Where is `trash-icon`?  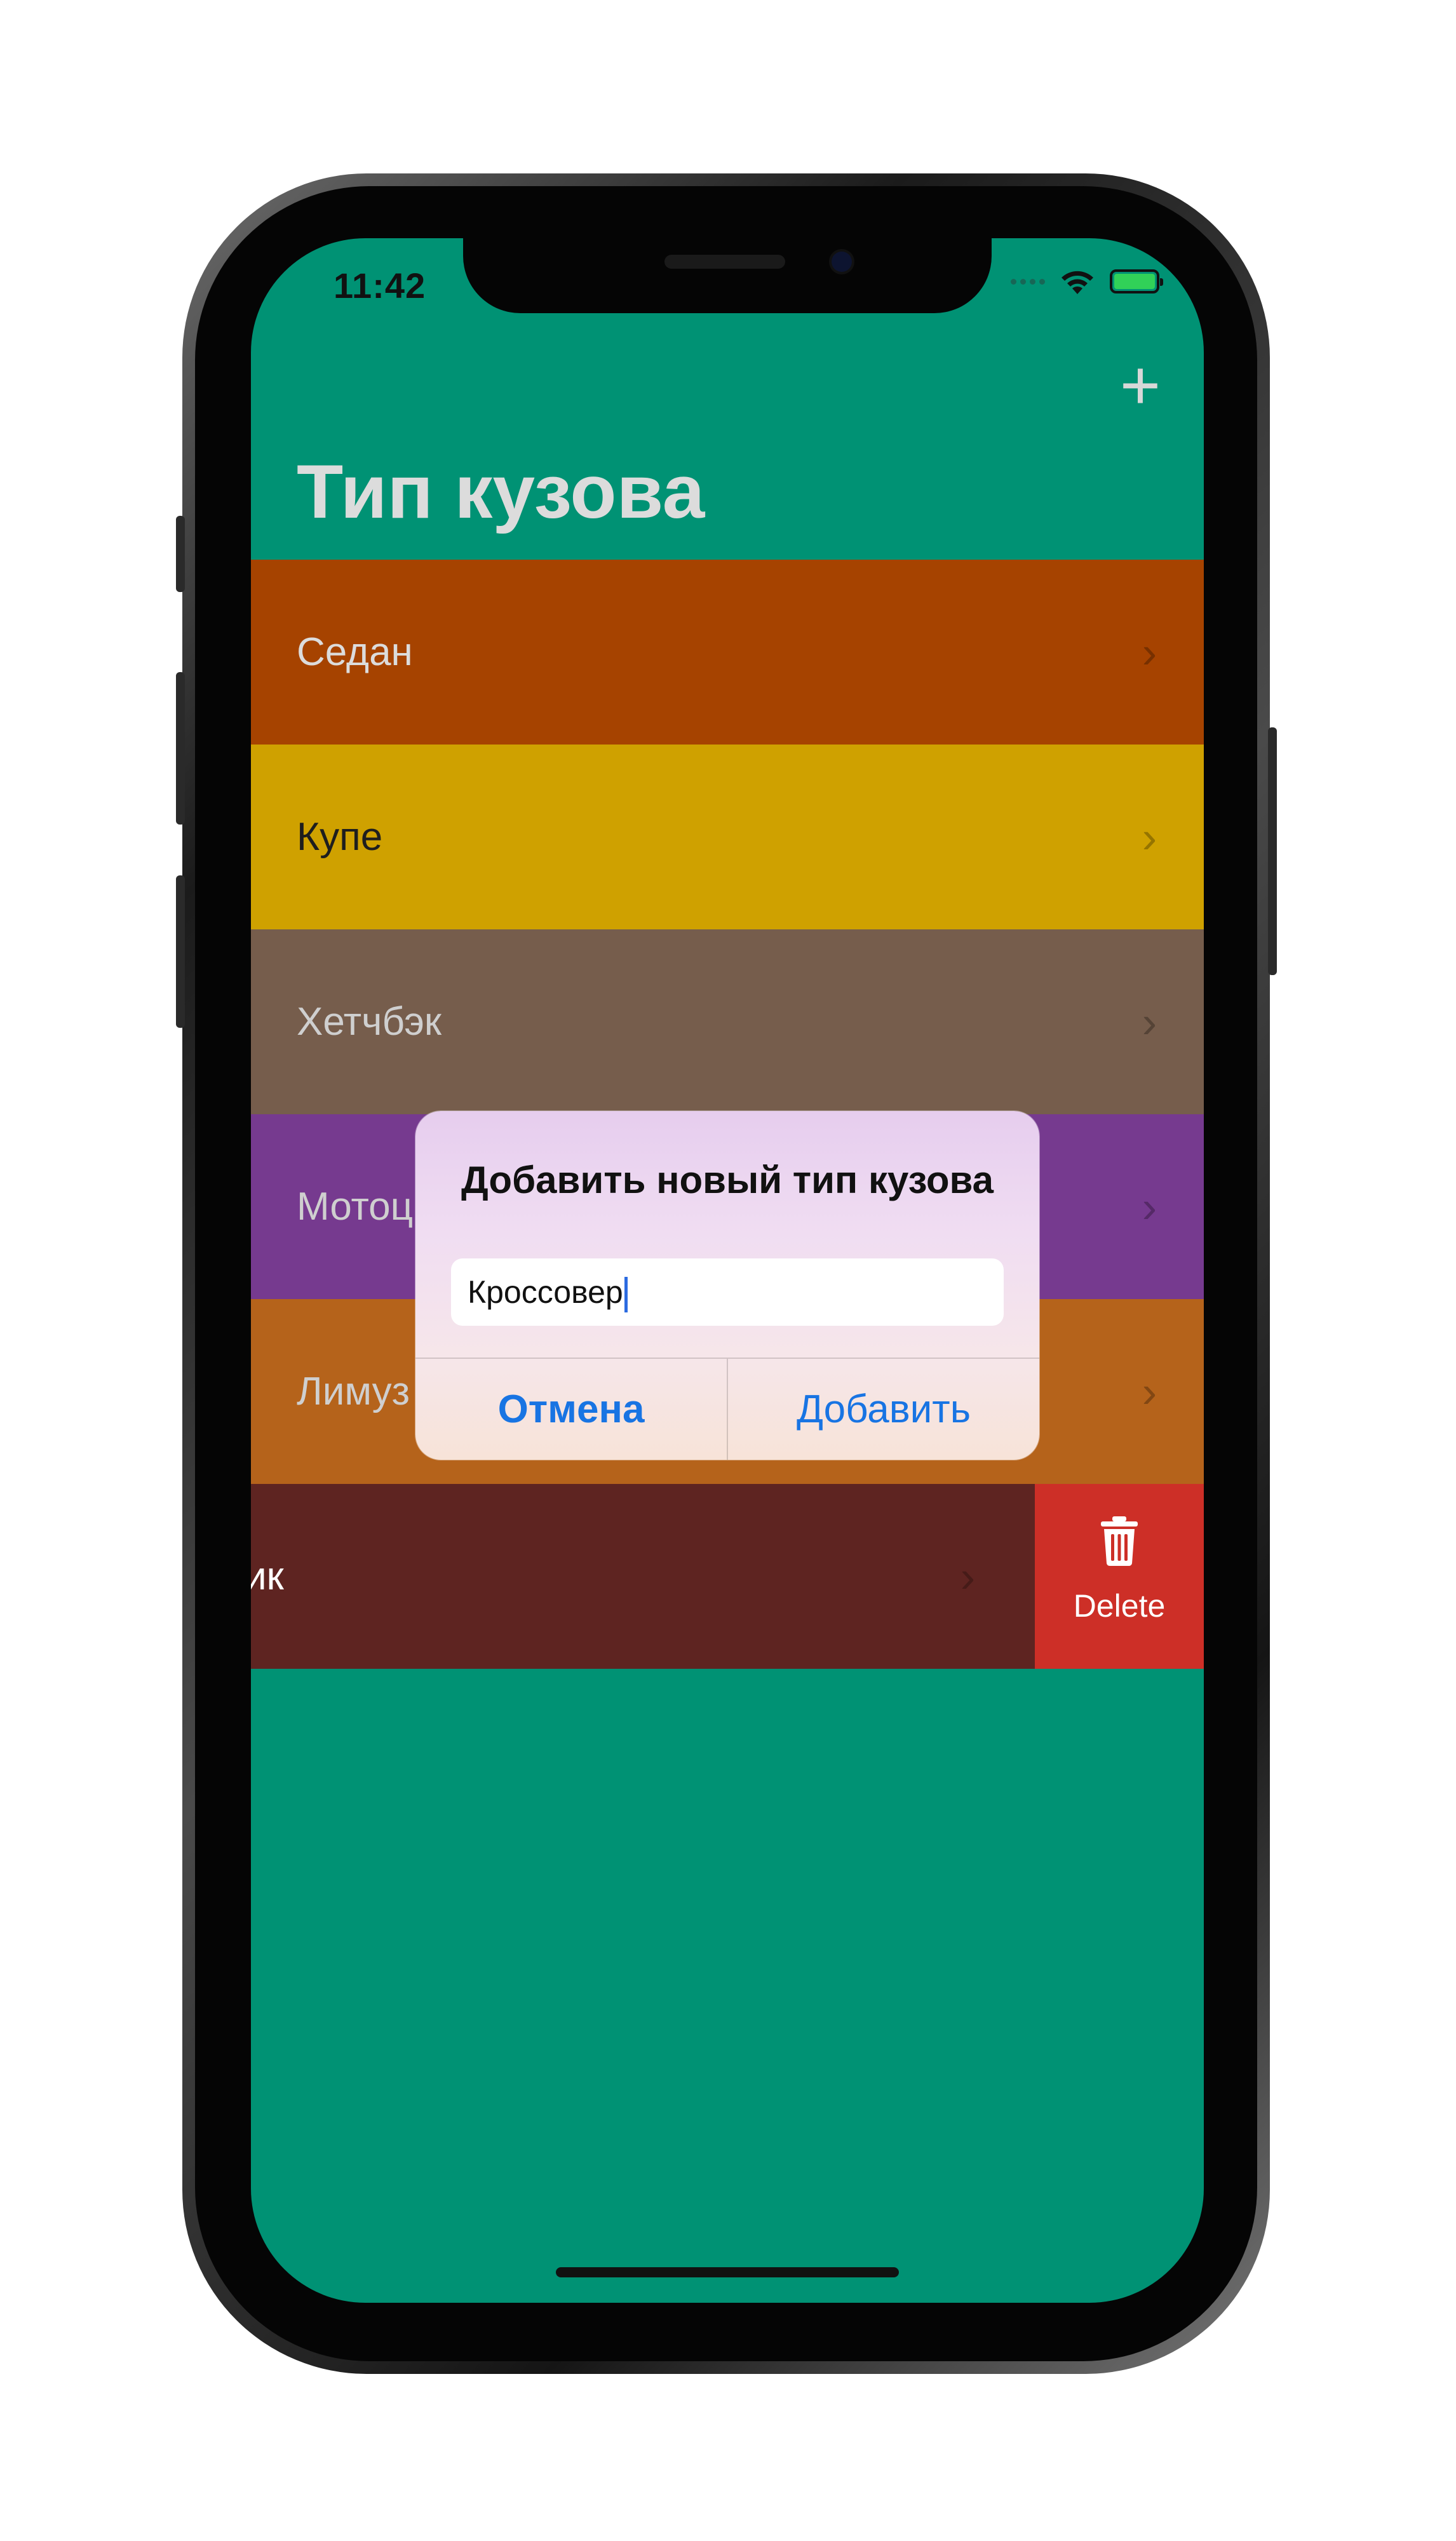
trash-icon is located at coordinates (1119, 1541).